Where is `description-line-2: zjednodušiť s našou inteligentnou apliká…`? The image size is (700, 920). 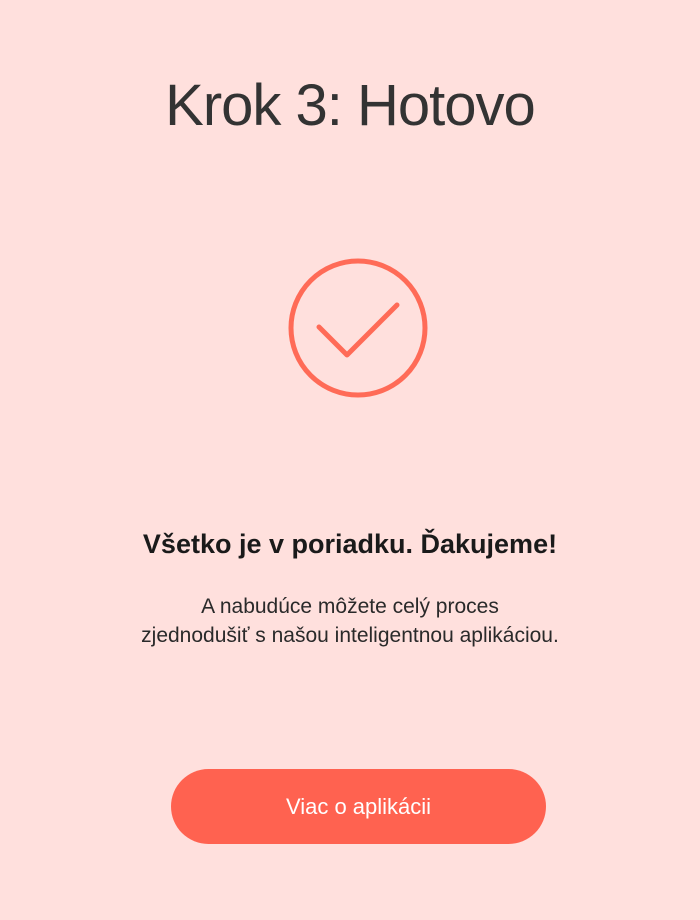 description-line-2: zjednodušiť s našou inteligentnou apliká… is located at coordinates (350, 635).